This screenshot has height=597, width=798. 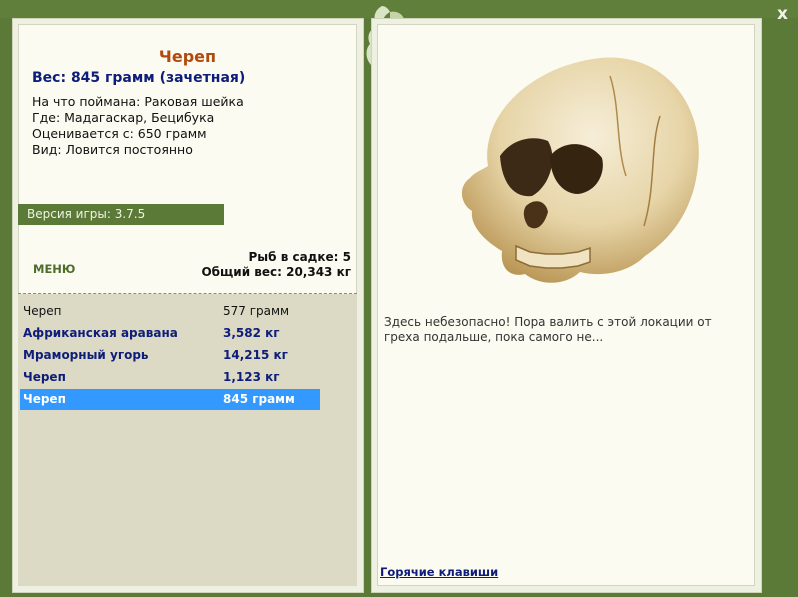 I want to click on skull-image, so click(x=580, y=170).